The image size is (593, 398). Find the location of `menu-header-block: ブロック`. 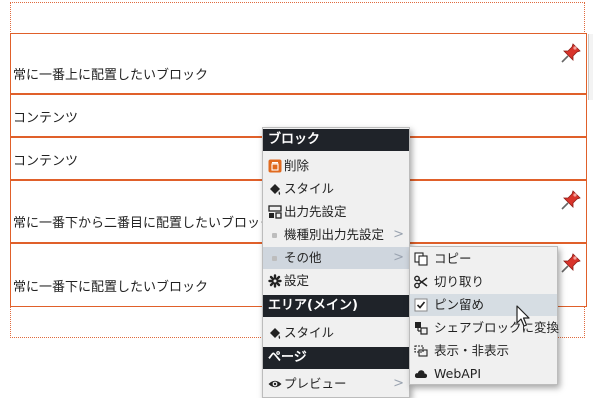

menu-header-block: ブロック is located at coordinates (336, 140).